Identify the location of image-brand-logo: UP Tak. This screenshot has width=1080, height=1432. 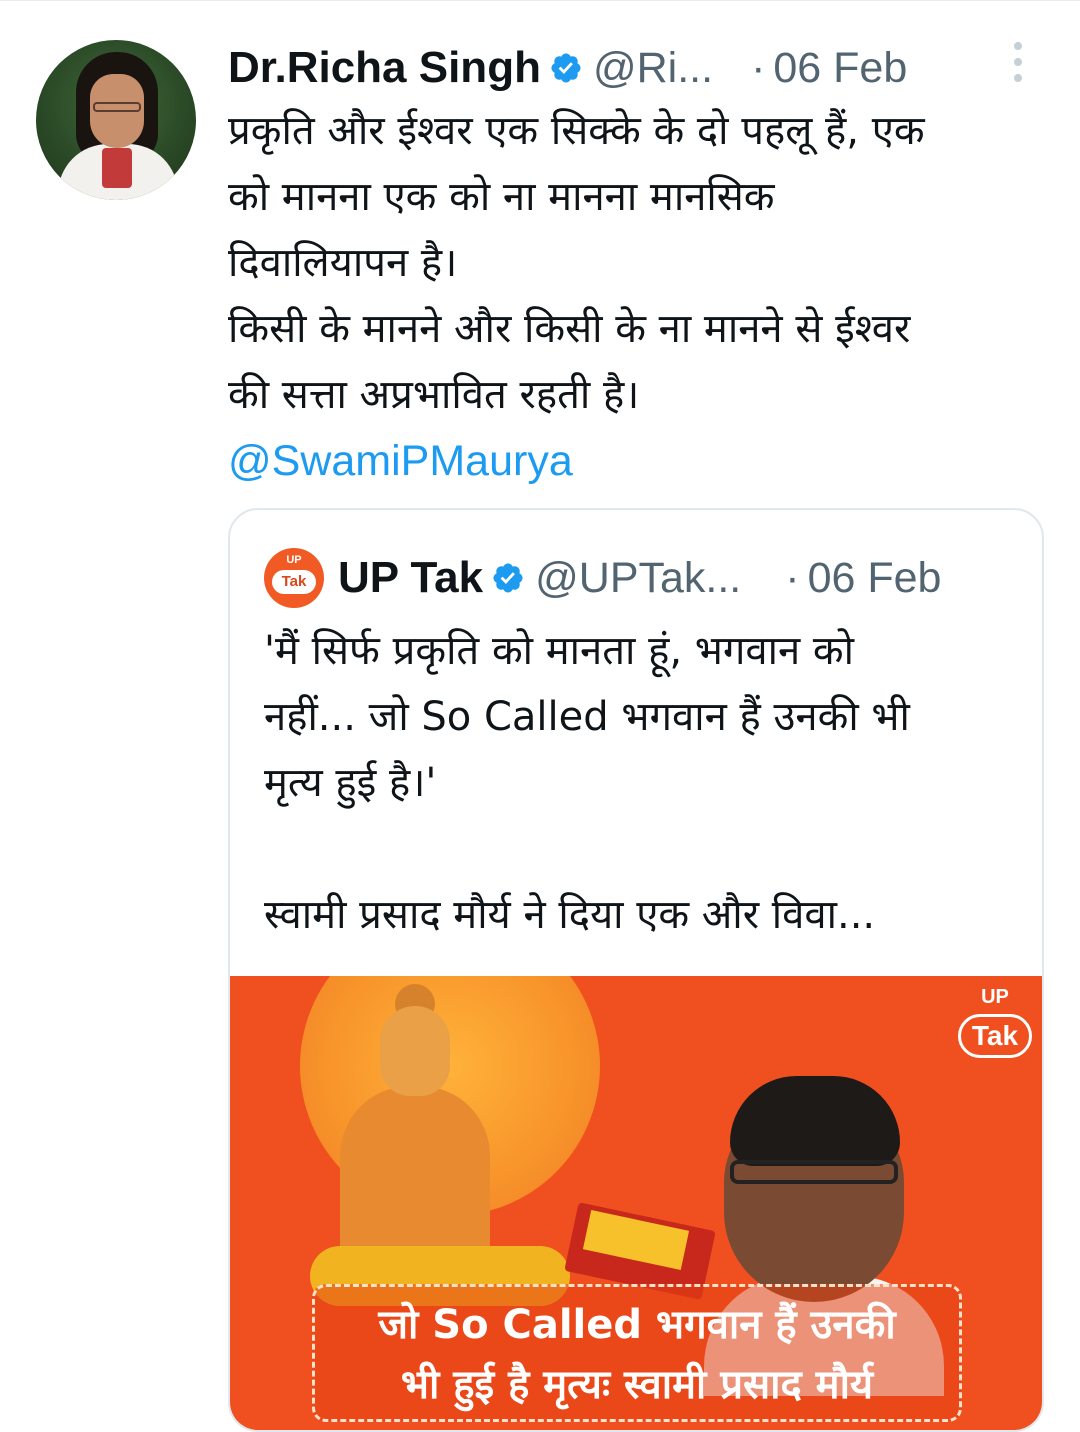
(995, 1022).